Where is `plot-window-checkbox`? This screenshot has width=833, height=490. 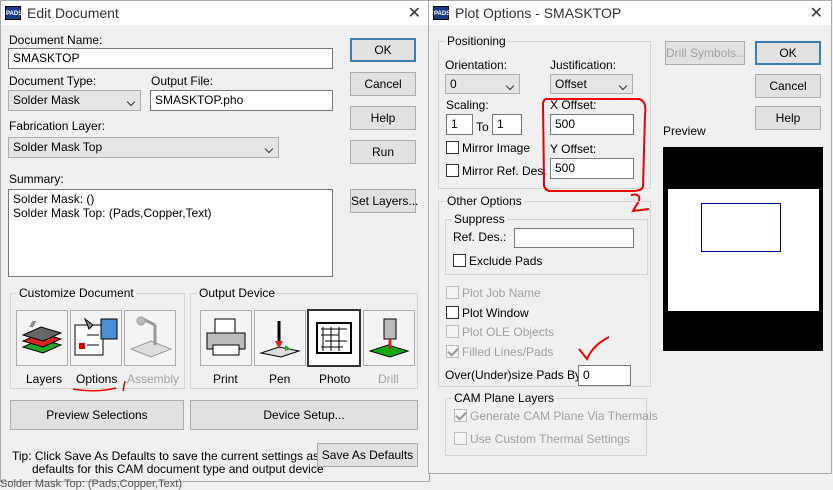 plot-window-checkbox is located at coordinates (452, 312).